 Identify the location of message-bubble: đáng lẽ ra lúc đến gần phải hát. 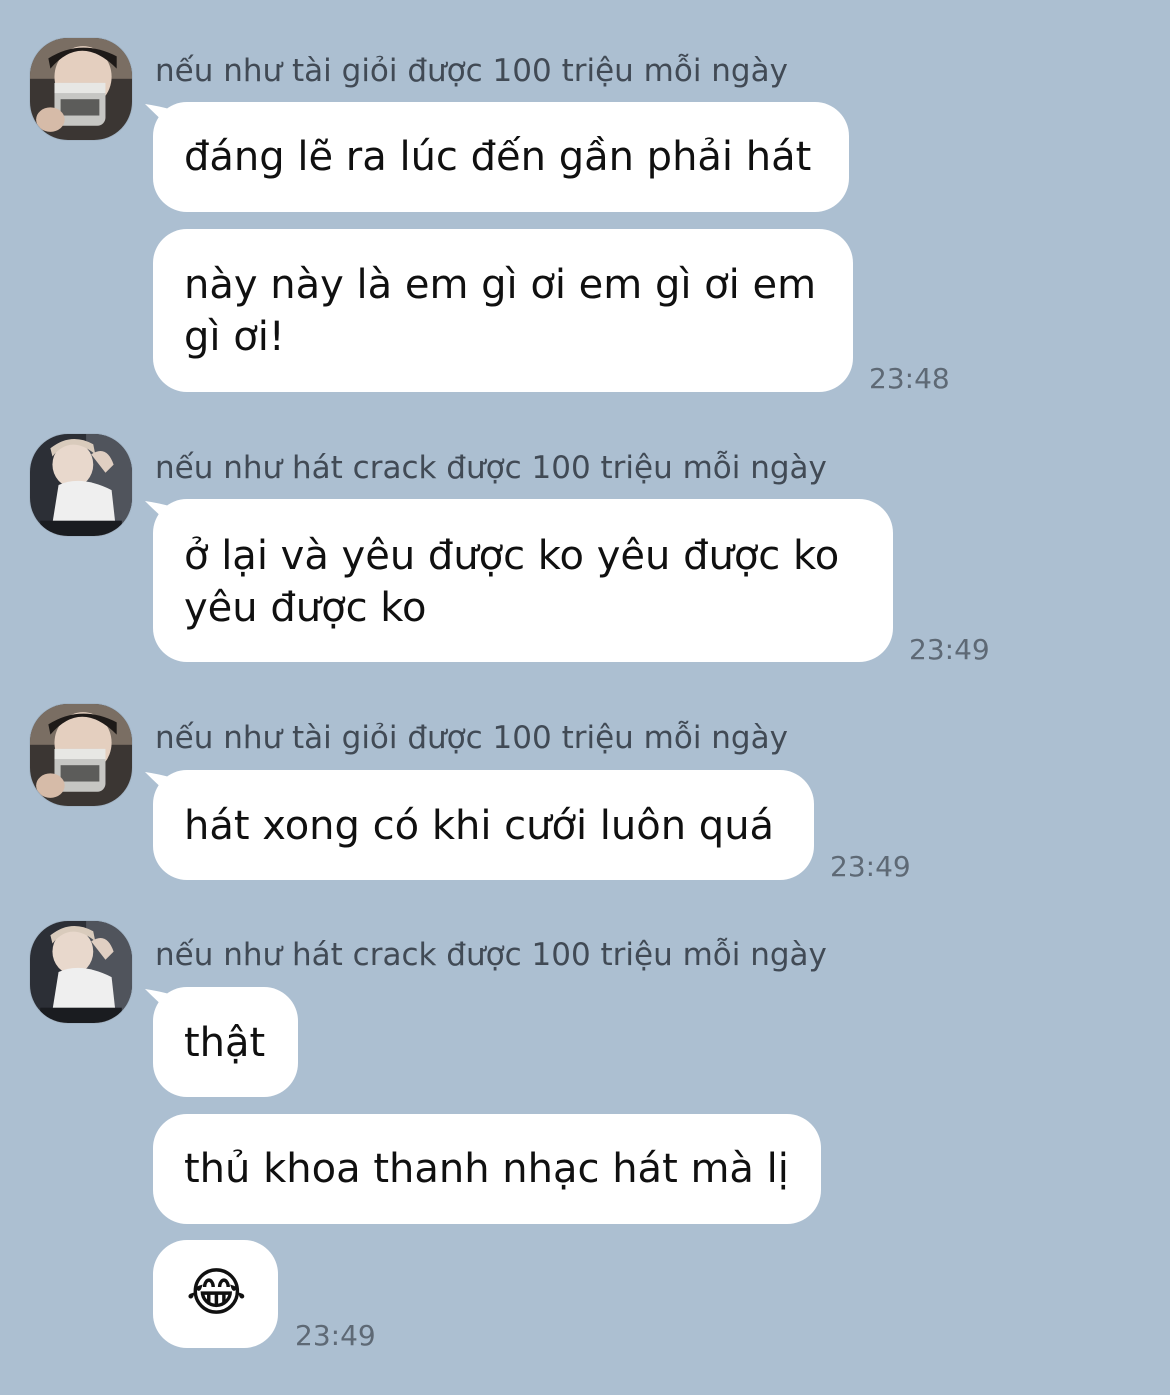
(501, 157).